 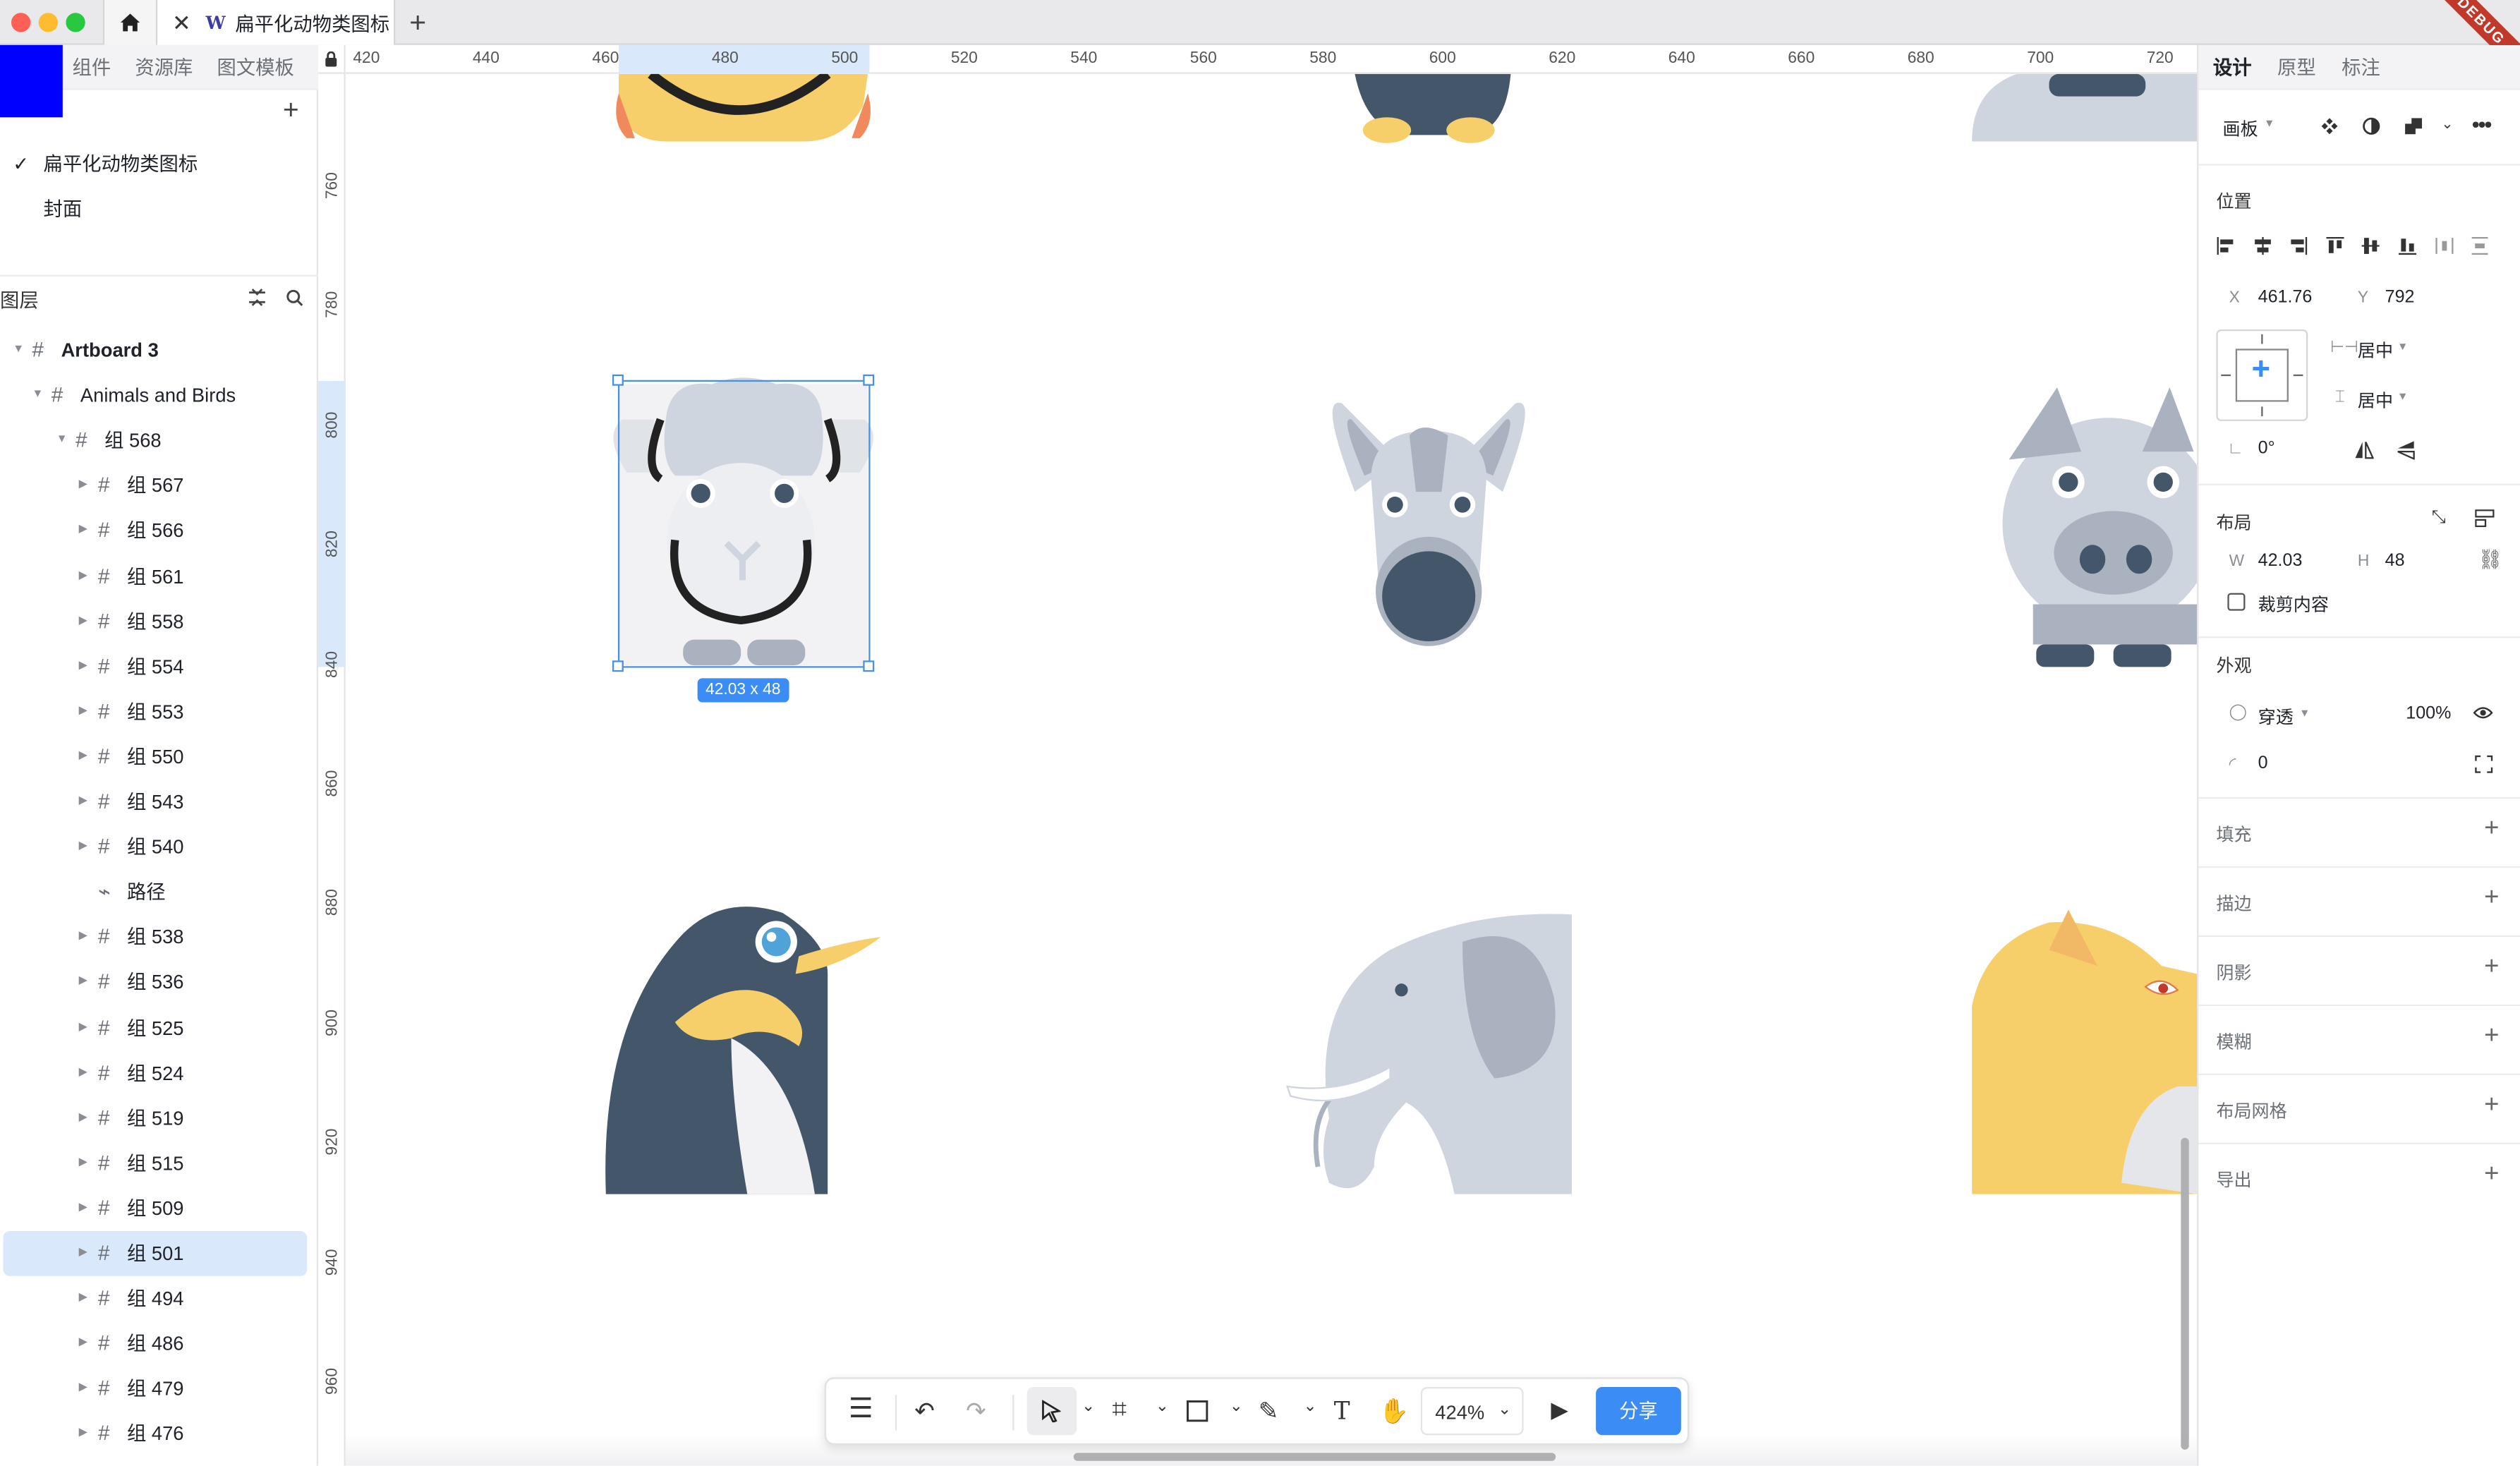 I want to click on distribute-horizontal-icon, so click(x=2443, y=245).